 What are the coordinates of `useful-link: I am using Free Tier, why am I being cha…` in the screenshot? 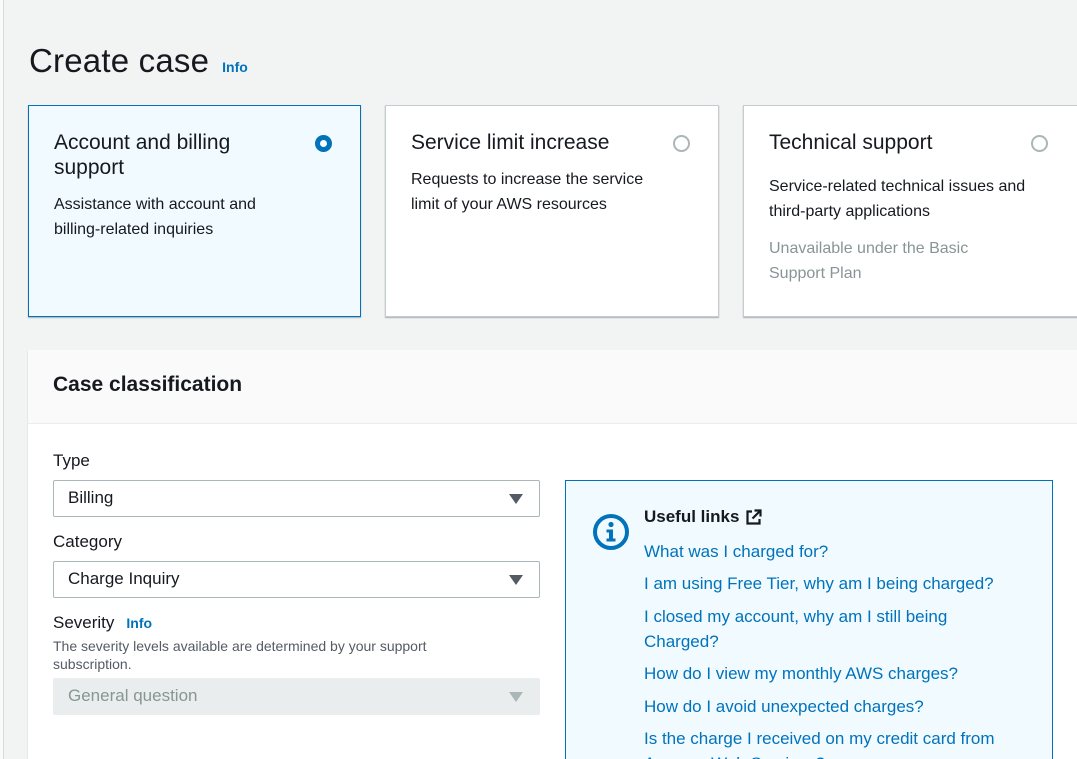 It's located at (834, 583).